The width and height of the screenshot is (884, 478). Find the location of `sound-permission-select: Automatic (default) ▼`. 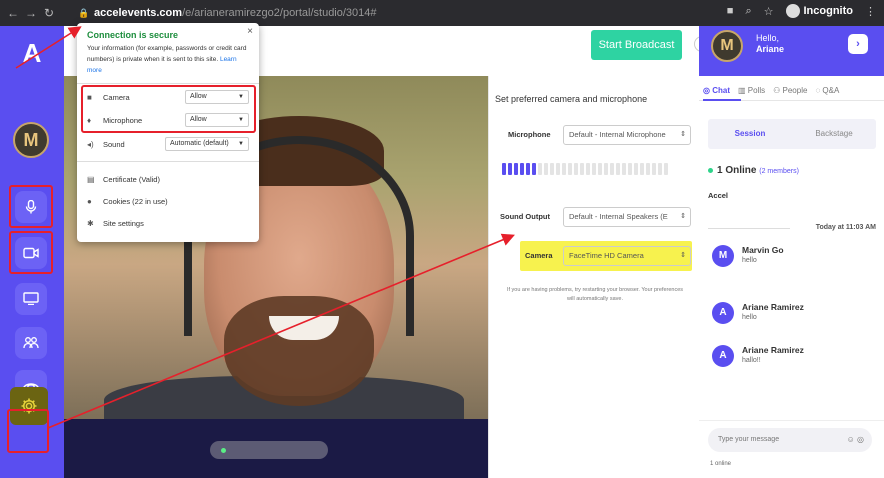

sound-permission-select: Automatic (default) ▼ is located at coordinates (207, 144).